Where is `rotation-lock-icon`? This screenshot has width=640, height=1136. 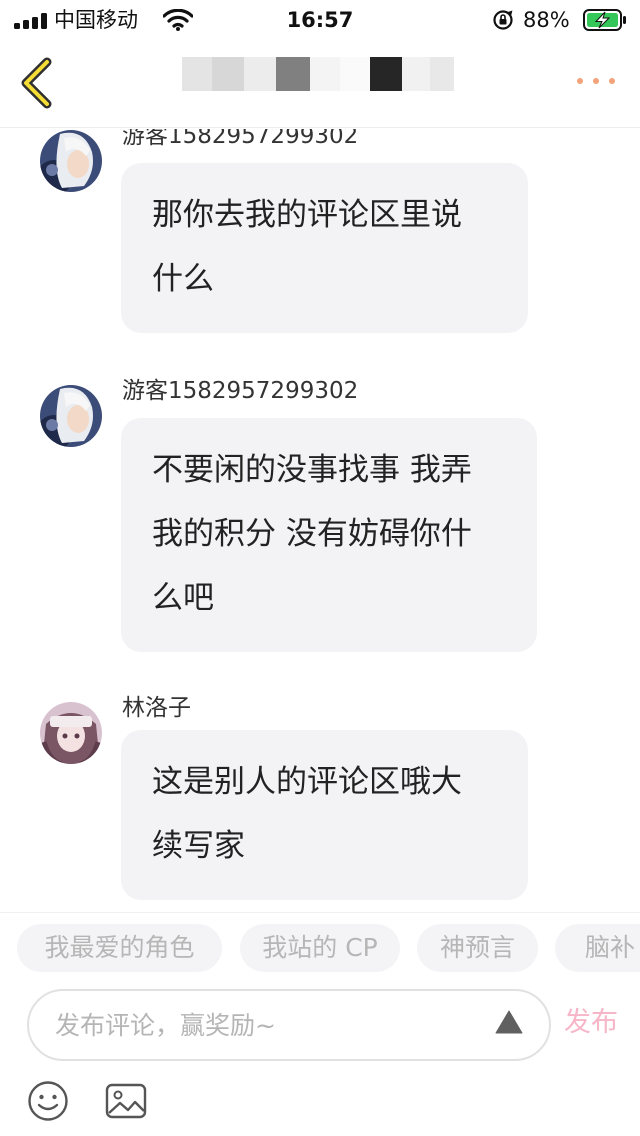 rotation-lock-icon is located at coordinates (503, 20).